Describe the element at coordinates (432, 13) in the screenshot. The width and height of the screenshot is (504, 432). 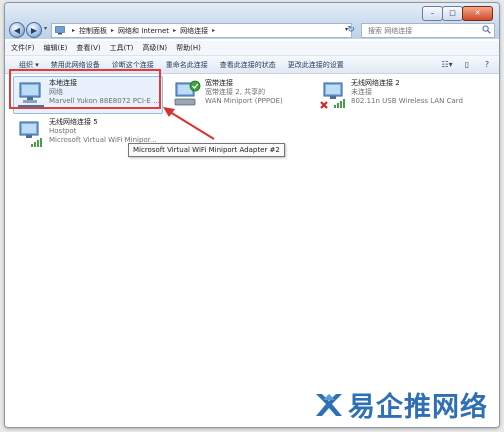
I see `minimize-button: –` at that location.